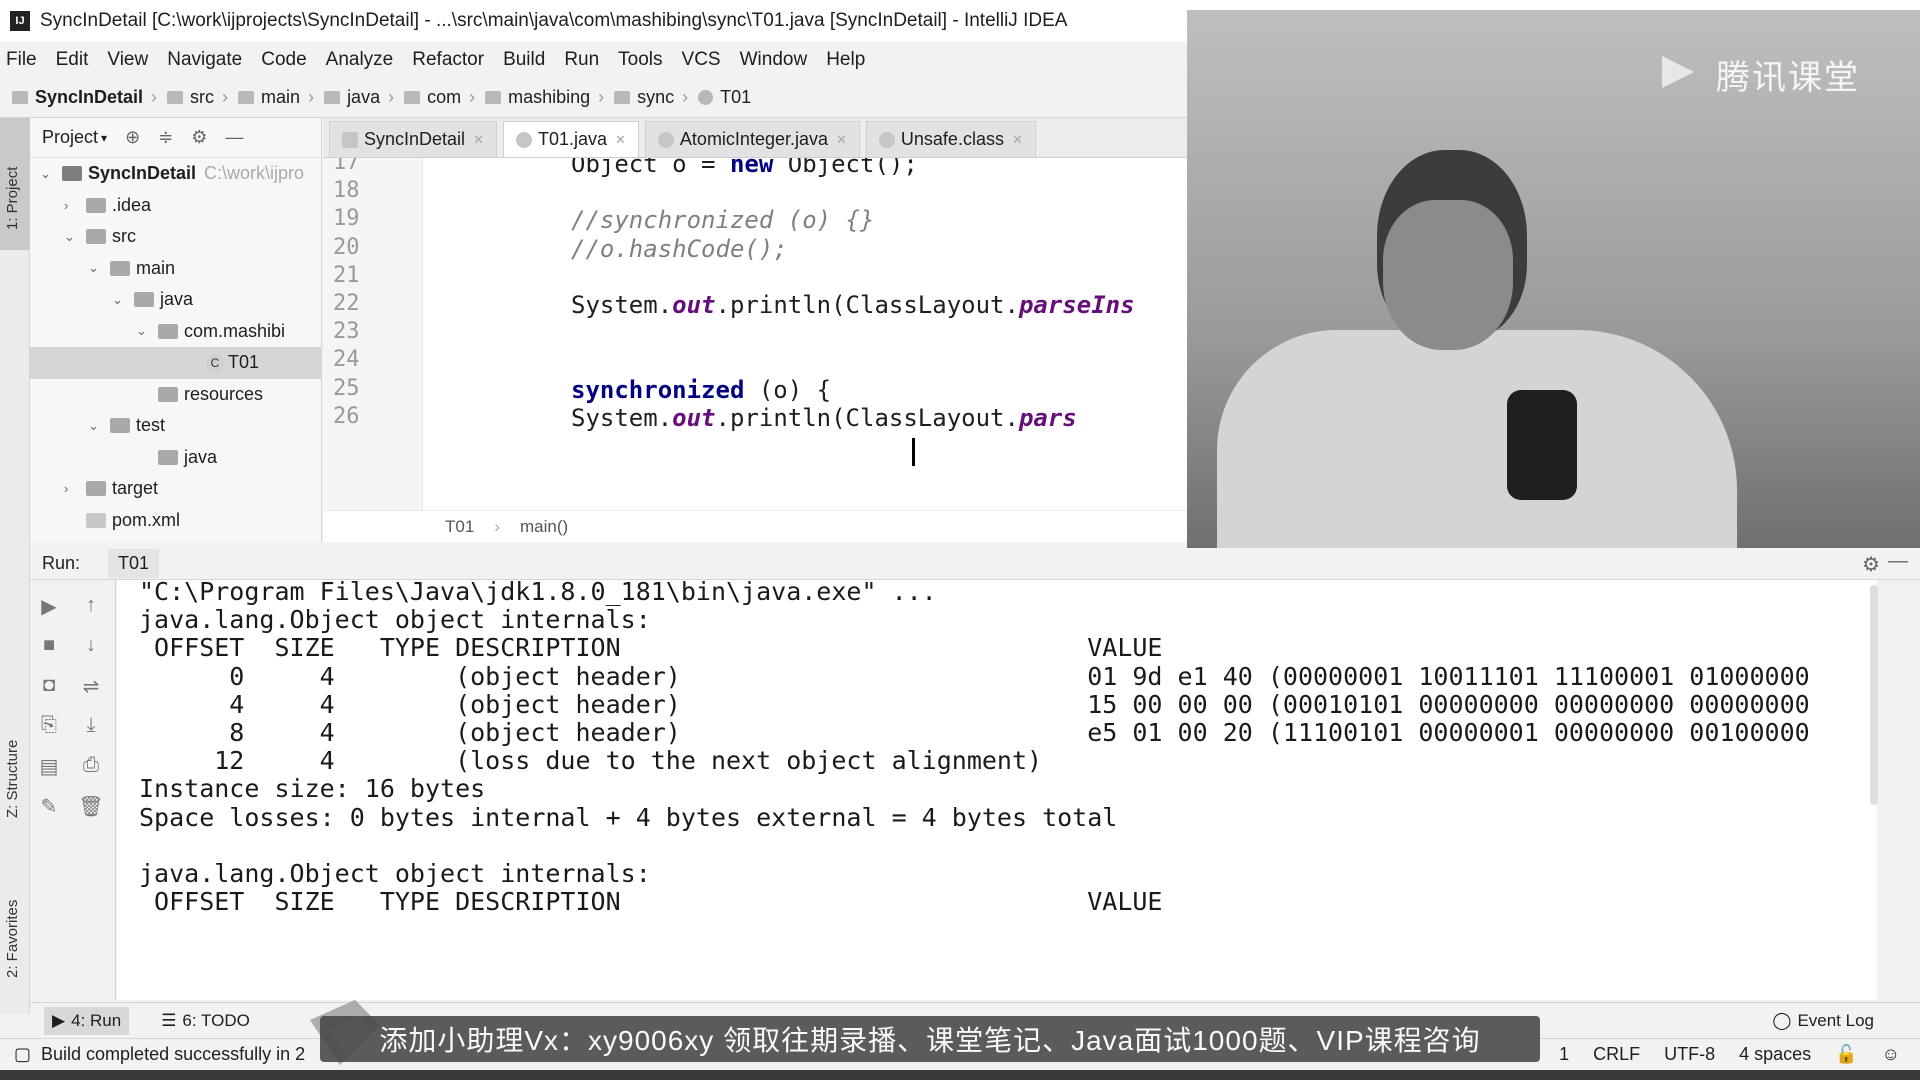 The width and height of the screenshot is (1920, 1080). Describe the element at coordinates (49, 645) in the screenshot. I see `stop-icon: ■` at that location.